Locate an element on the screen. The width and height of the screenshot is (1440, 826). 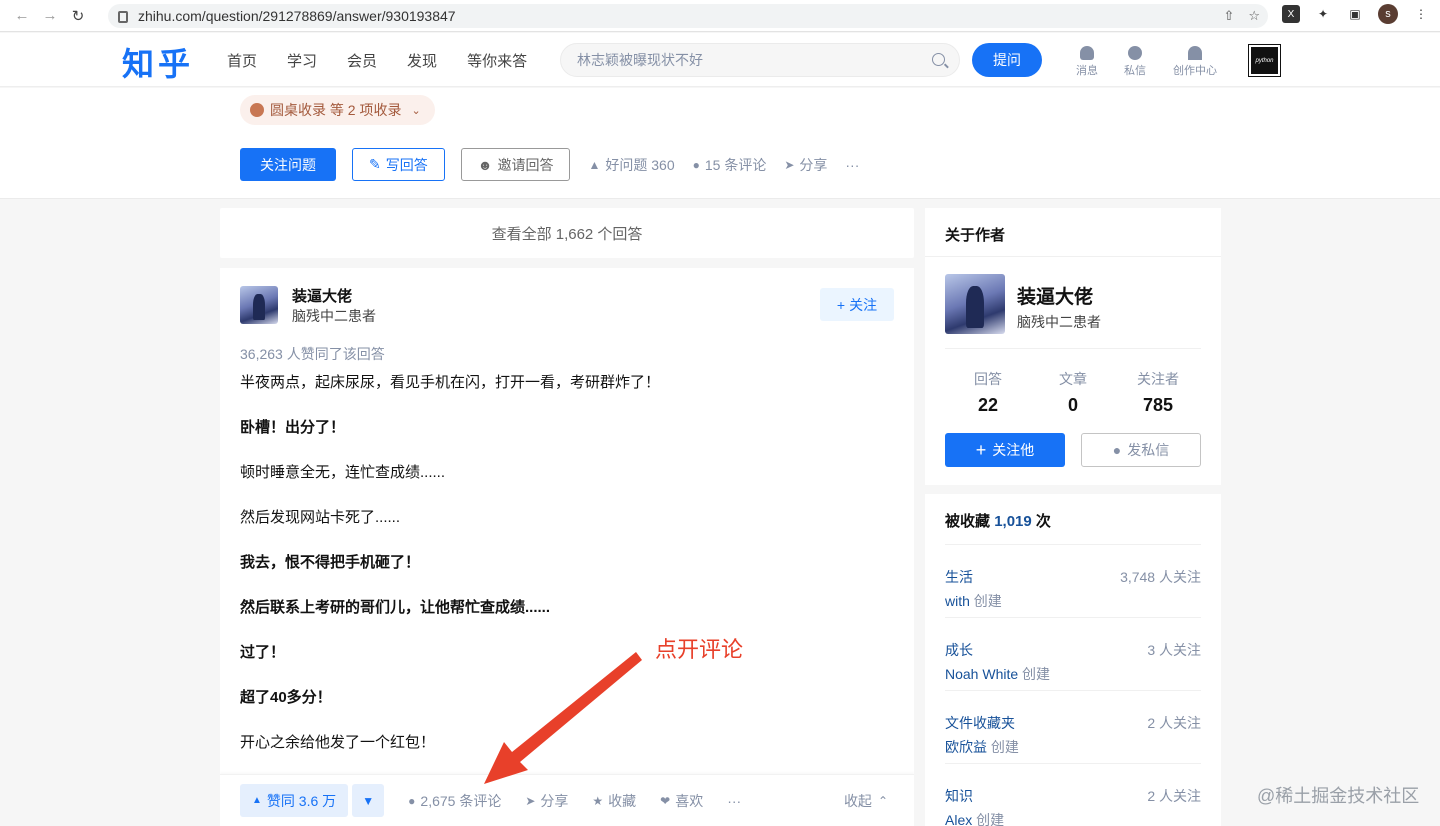
author-card-avatar is located at coordinates (975, 304).